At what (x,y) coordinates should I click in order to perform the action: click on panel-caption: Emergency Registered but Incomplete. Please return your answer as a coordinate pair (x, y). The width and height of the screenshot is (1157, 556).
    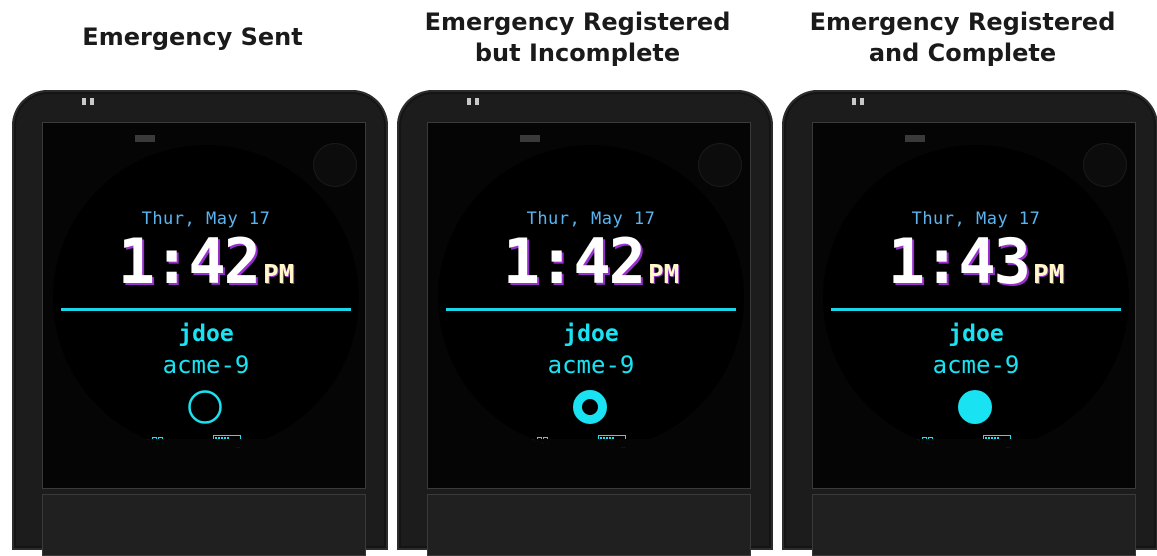
    Looking at the image, I should click on (577, 37).